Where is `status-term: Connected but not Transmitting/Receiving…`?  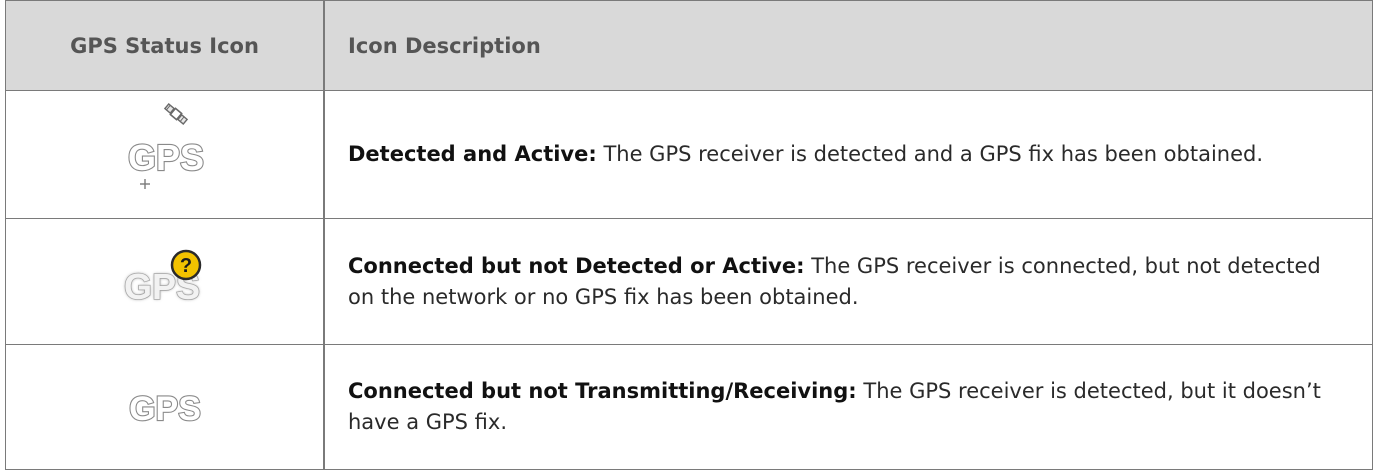
status-term: Connected but not Transmitting/Receiving… is located at coordinates (602, 391).